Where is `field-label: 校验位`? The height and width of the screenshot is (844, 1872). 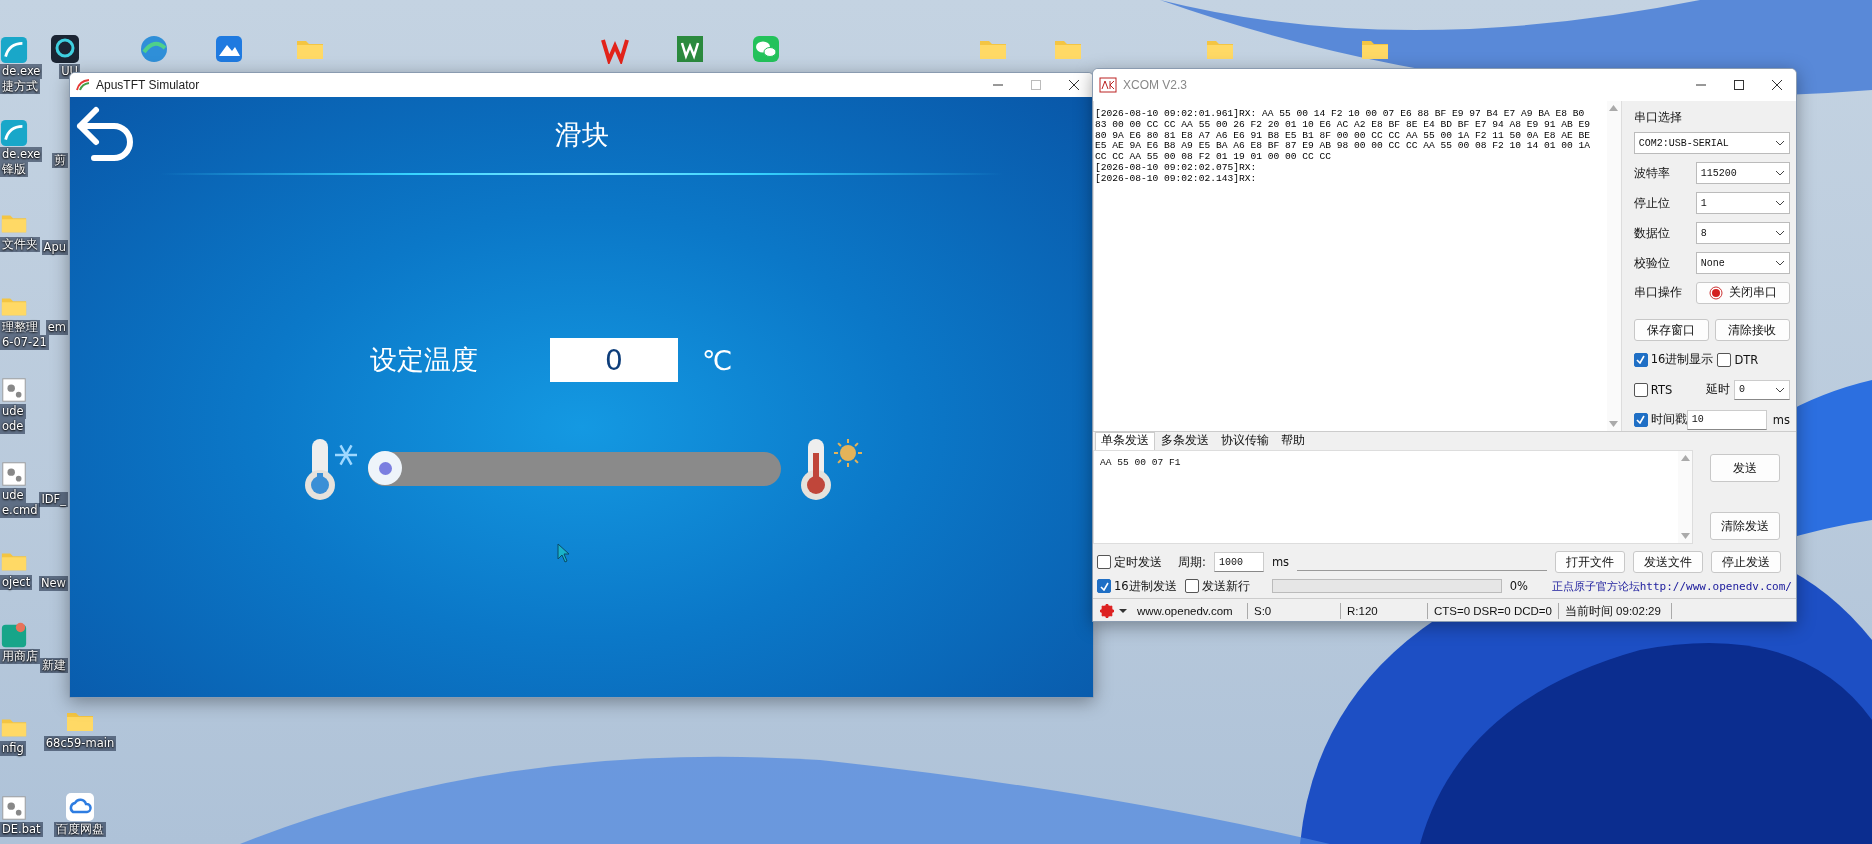 field-label: 校验位 is located at coordinates (1652, 263).